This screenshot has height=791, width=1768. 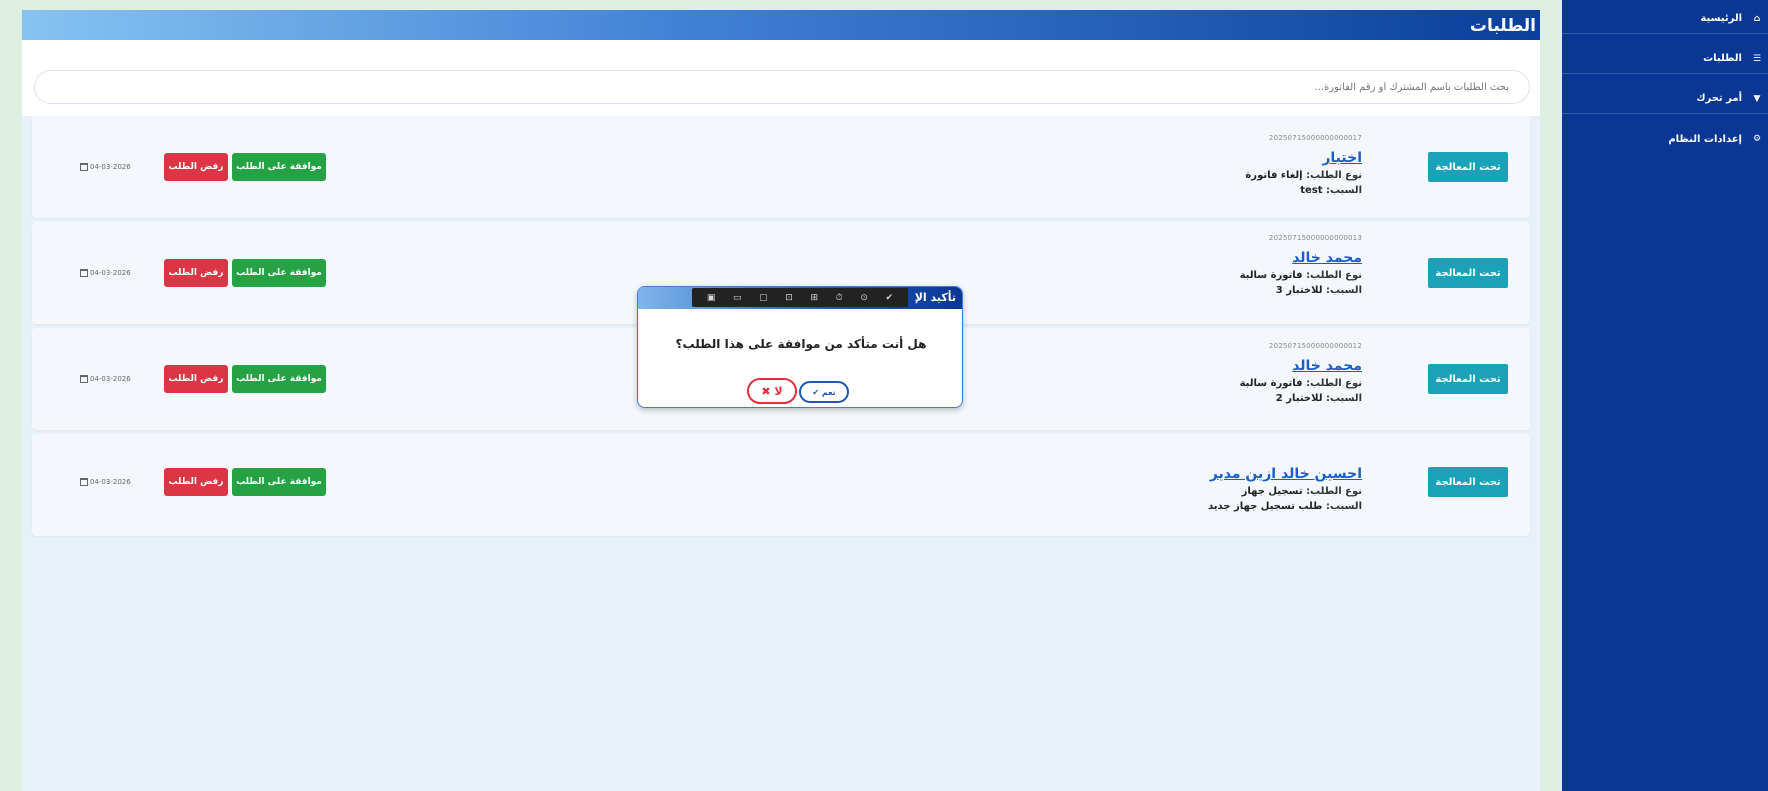 I want to click on confirm-button: ✔ نعم, so click(x=824, y=392).